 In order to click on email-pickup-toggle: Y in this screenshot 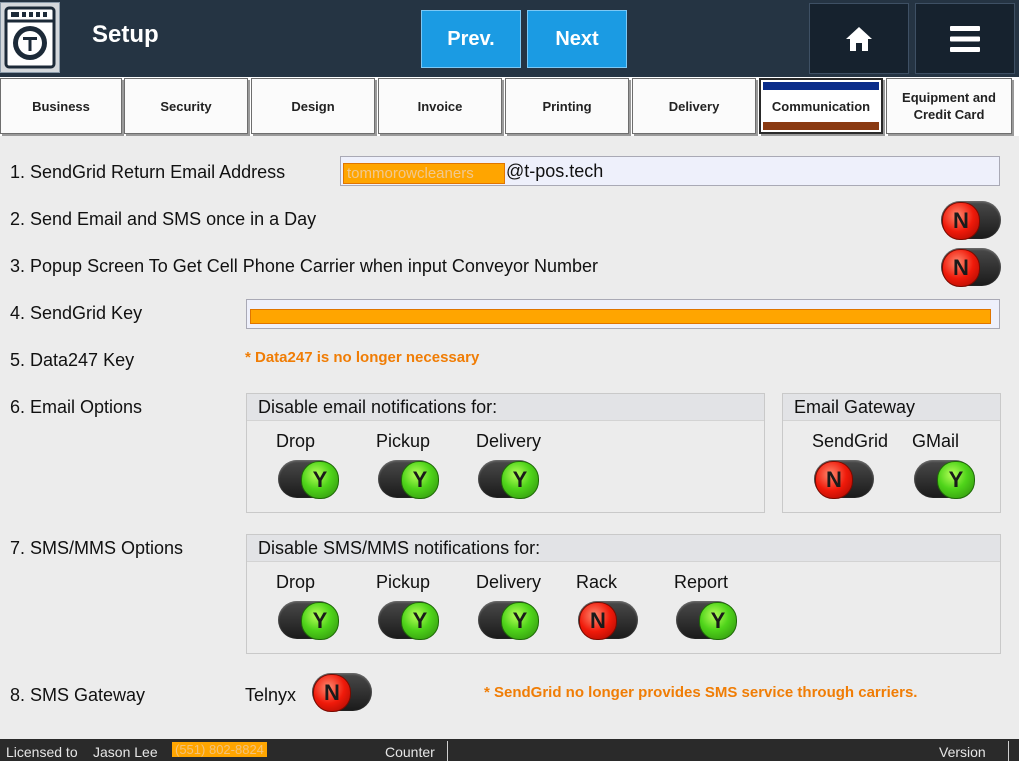, I will do `click(408, 479)`.